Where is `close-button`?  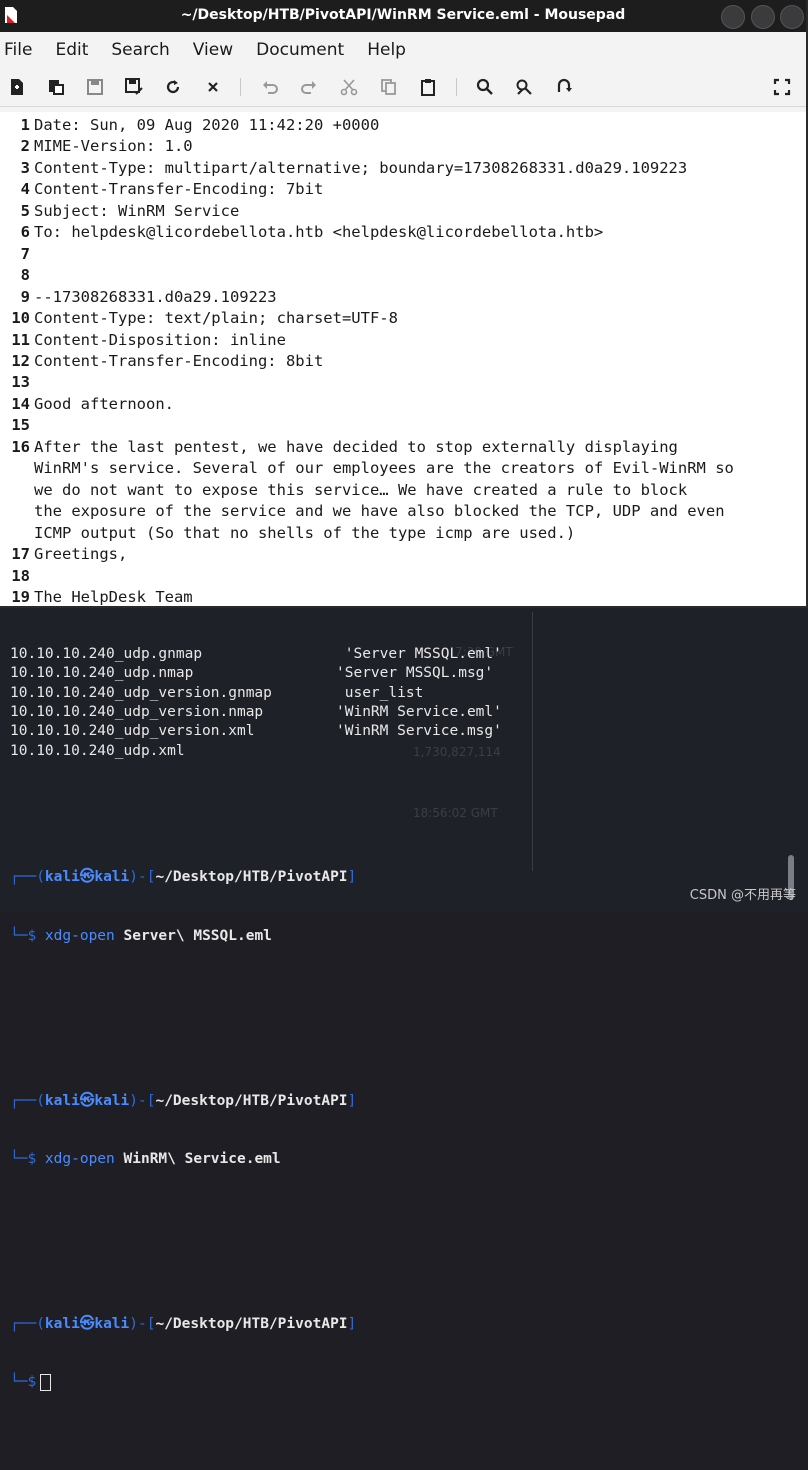 close-button is located at coordinates (792, 17).